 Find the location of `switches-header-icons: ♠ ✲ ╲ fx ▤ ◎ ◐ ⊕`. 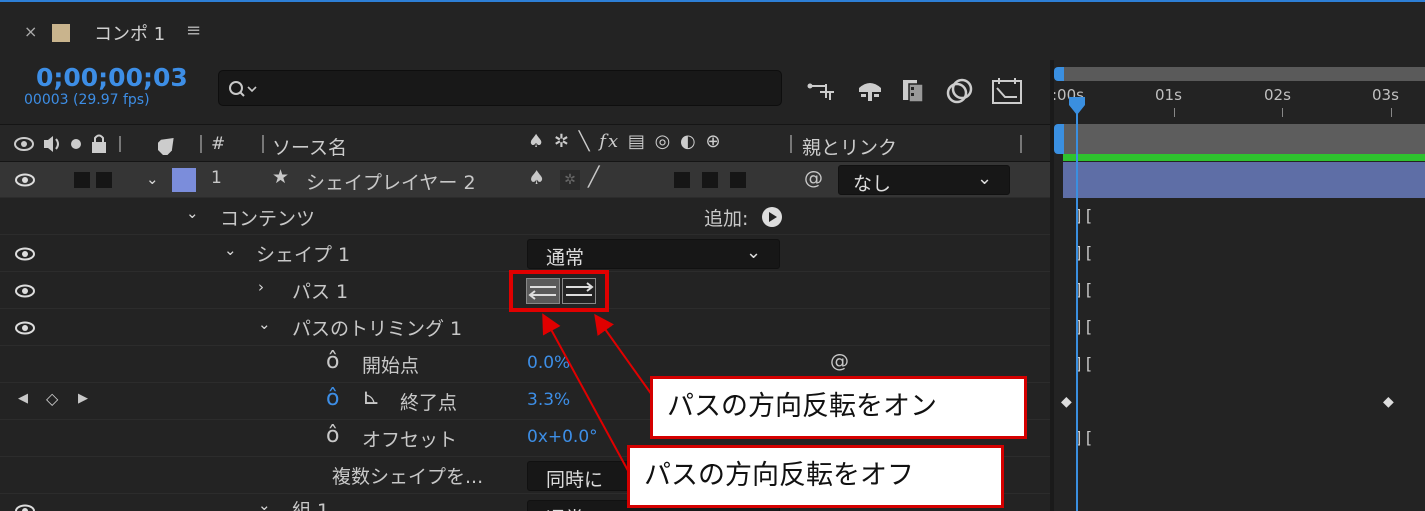

switches-header-icons: ♠ ✲ ╲ fx ▤ ◎ ◐ ⊕ is located at coordinates (625, 141).